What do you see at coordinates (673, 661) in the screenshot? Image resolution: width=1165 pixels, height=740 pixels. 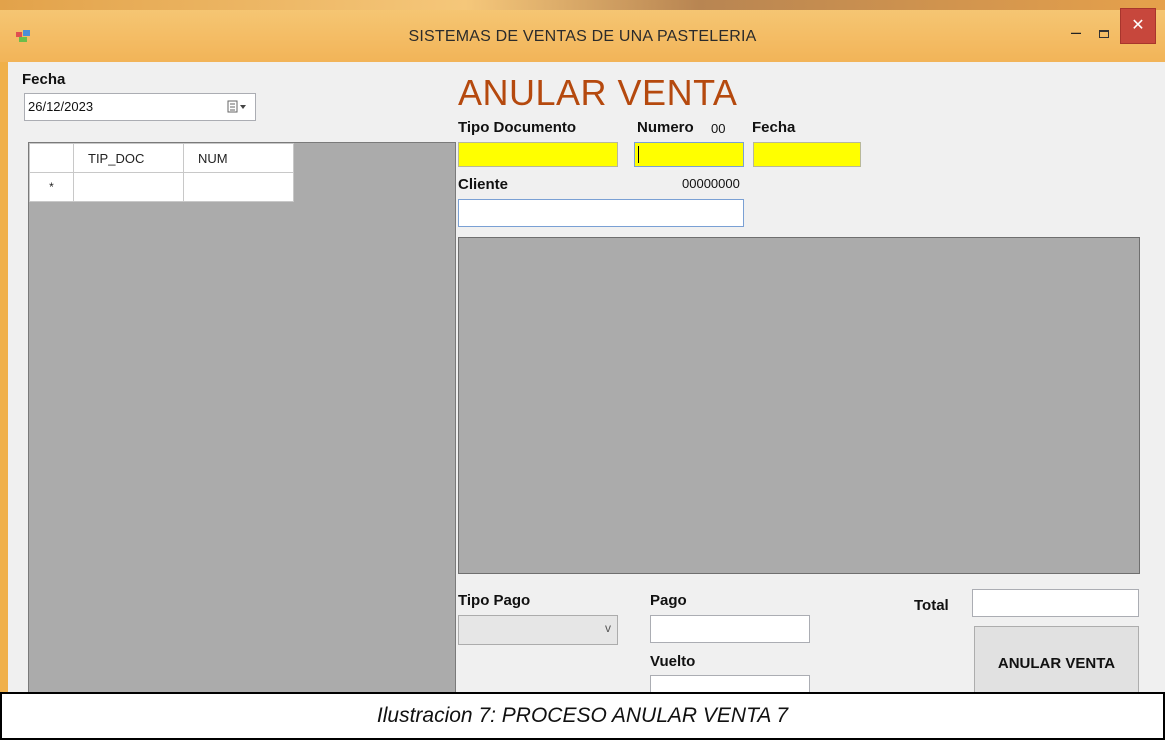 I see `vuelto-label: Vuelto` at bounding box center [673, 661].